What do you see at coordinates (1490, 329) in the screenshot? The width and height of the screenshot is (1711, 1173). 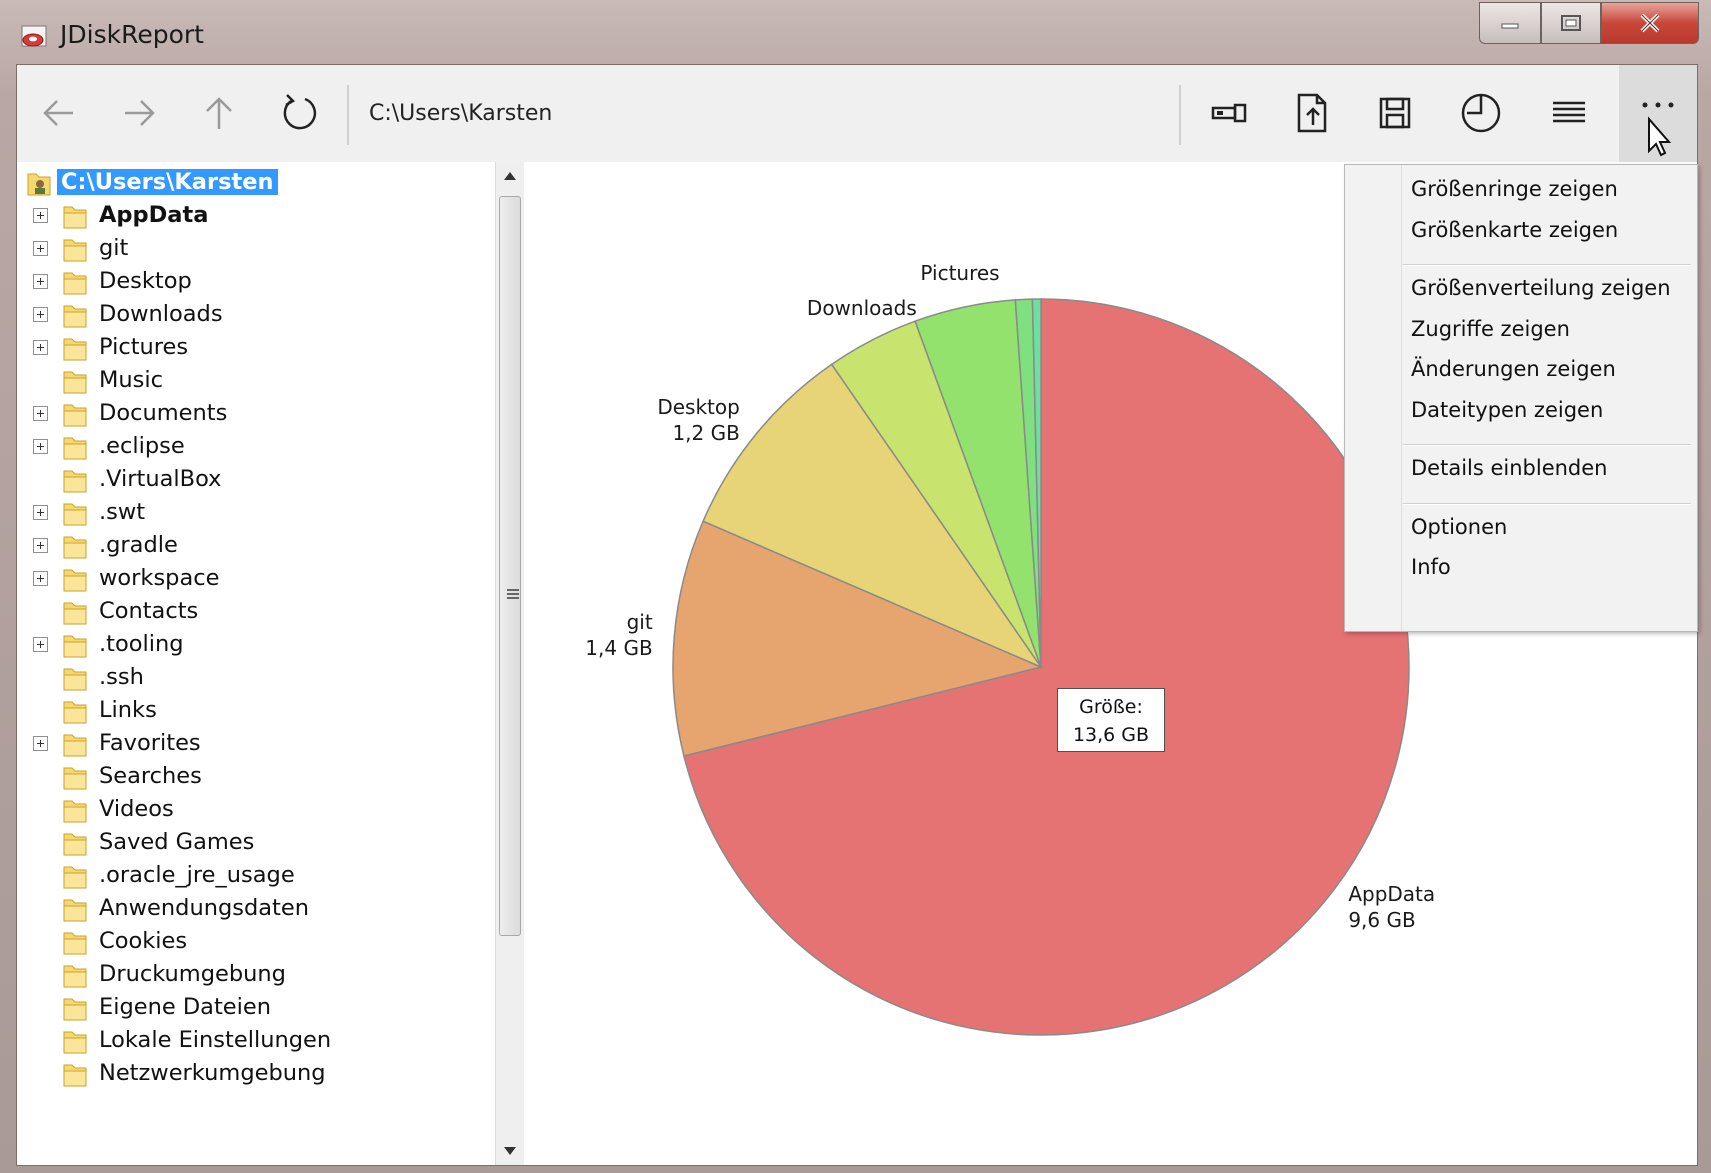 I see `menu-item: Zugriffe zeigen` at bounding box center [1490, 329].